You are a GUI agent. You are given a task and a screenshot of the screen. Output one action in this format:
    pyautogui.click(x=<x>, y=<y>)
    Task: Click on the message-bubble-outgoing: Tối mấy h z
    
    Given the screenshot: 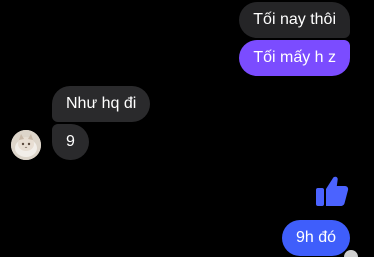 What is the action you would take?
    pyautogui.click(x=294, y=58)
    